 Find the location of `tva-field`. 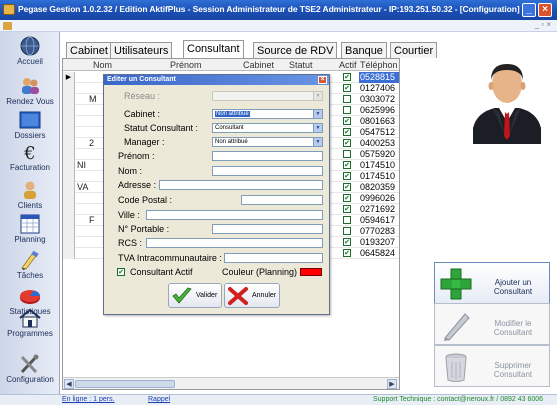

tva-field is located at coordinates (273, 258).